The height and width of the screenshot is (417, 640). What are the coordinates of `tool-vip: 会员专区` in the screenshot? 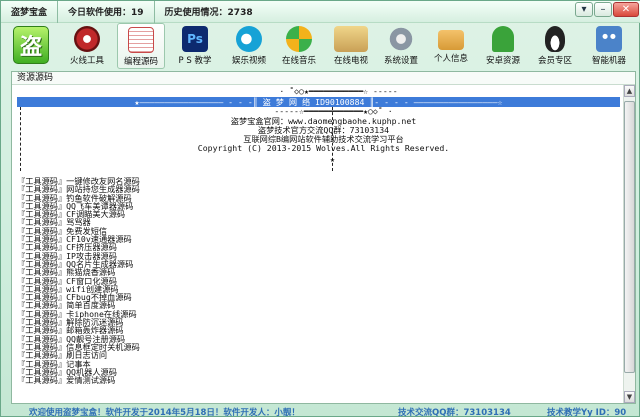 It's located at (555, 46).